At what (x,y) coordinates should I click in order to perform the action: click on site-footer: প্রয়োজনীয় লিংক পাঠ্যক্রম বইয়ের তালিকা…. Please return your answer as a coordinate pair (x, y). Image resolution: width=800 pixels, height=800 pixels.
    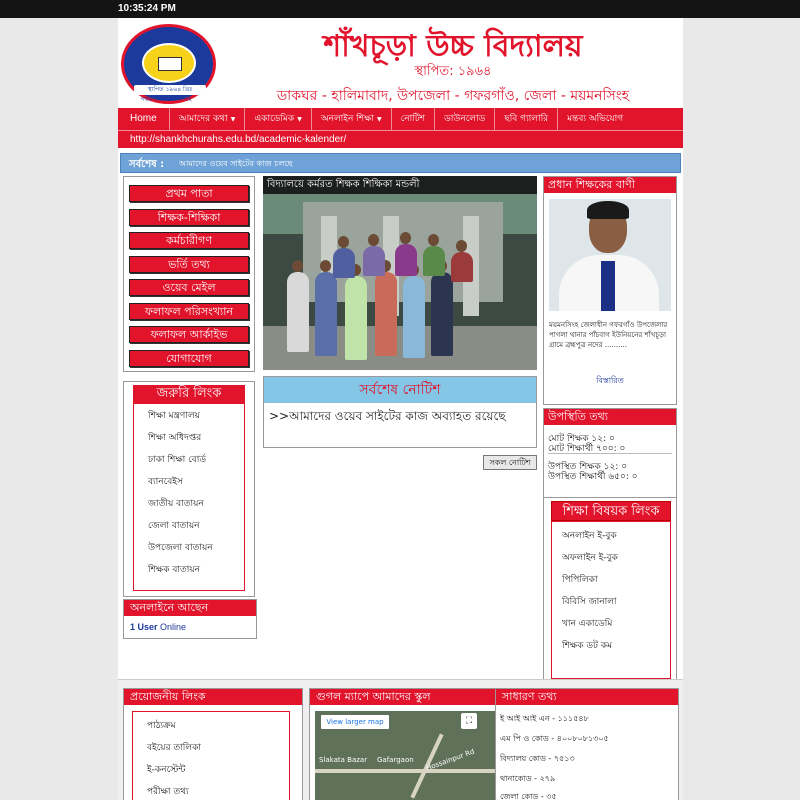
    Looking at the image, I should click on (400, 739).